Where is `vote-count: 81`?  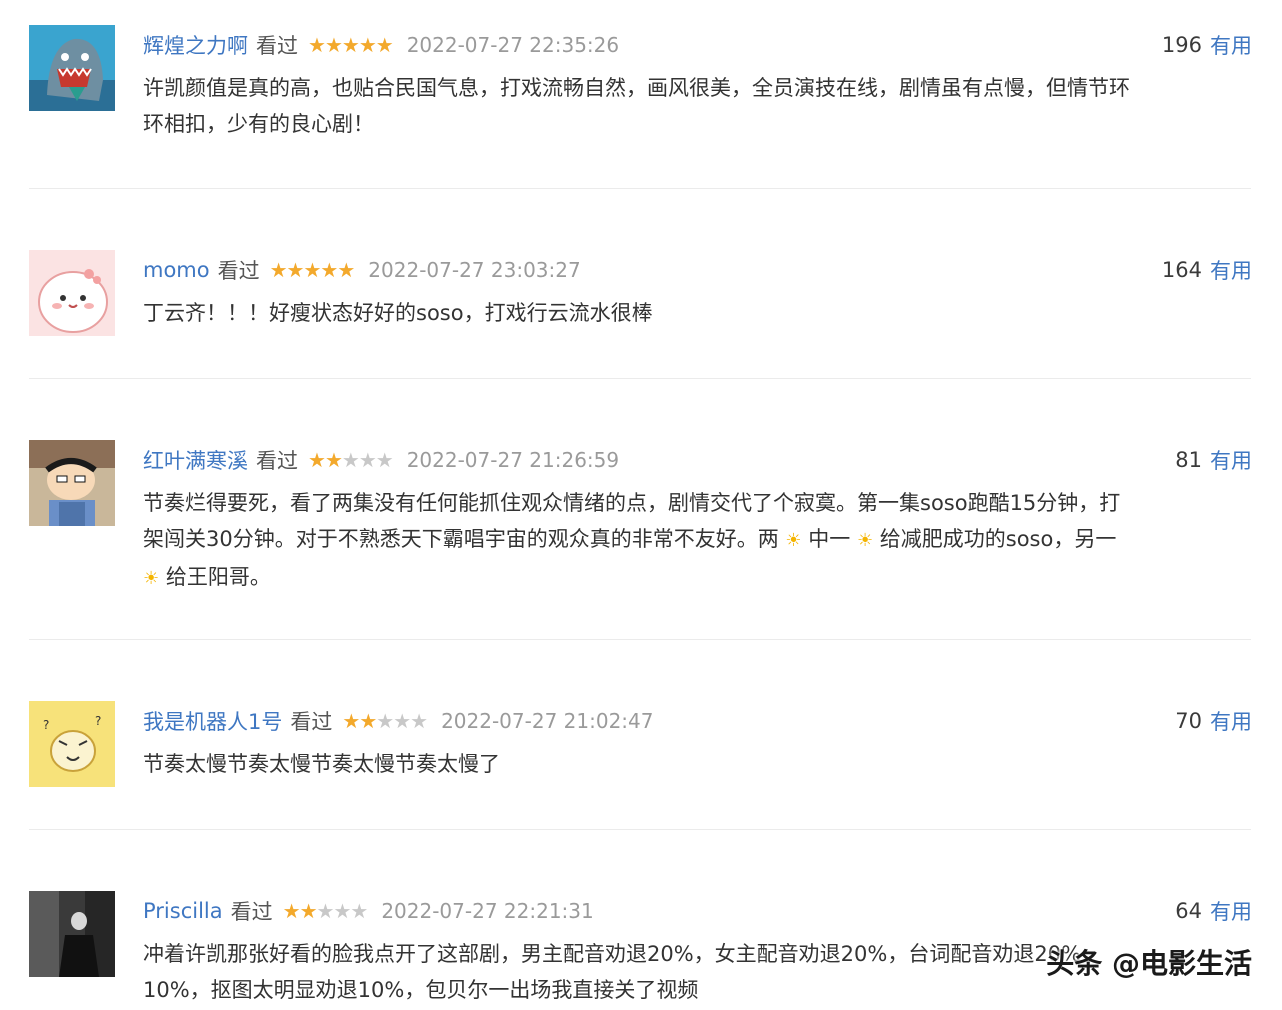
vote-count: 81 is located at coordinates (1188, 460).